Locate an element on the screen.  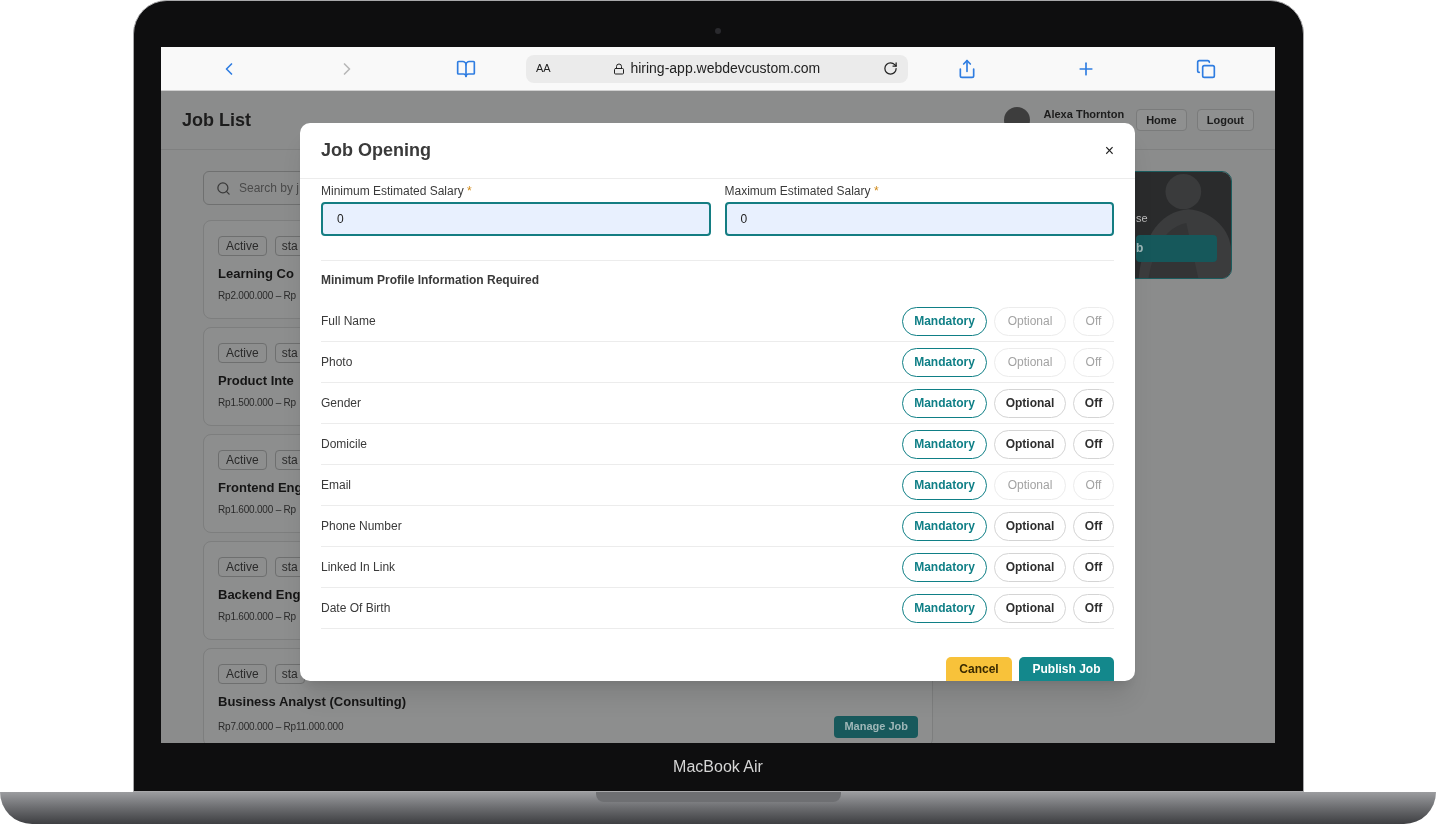
salary-range: Rp1.500.000 – Rp is located at coordinates (257, 402).